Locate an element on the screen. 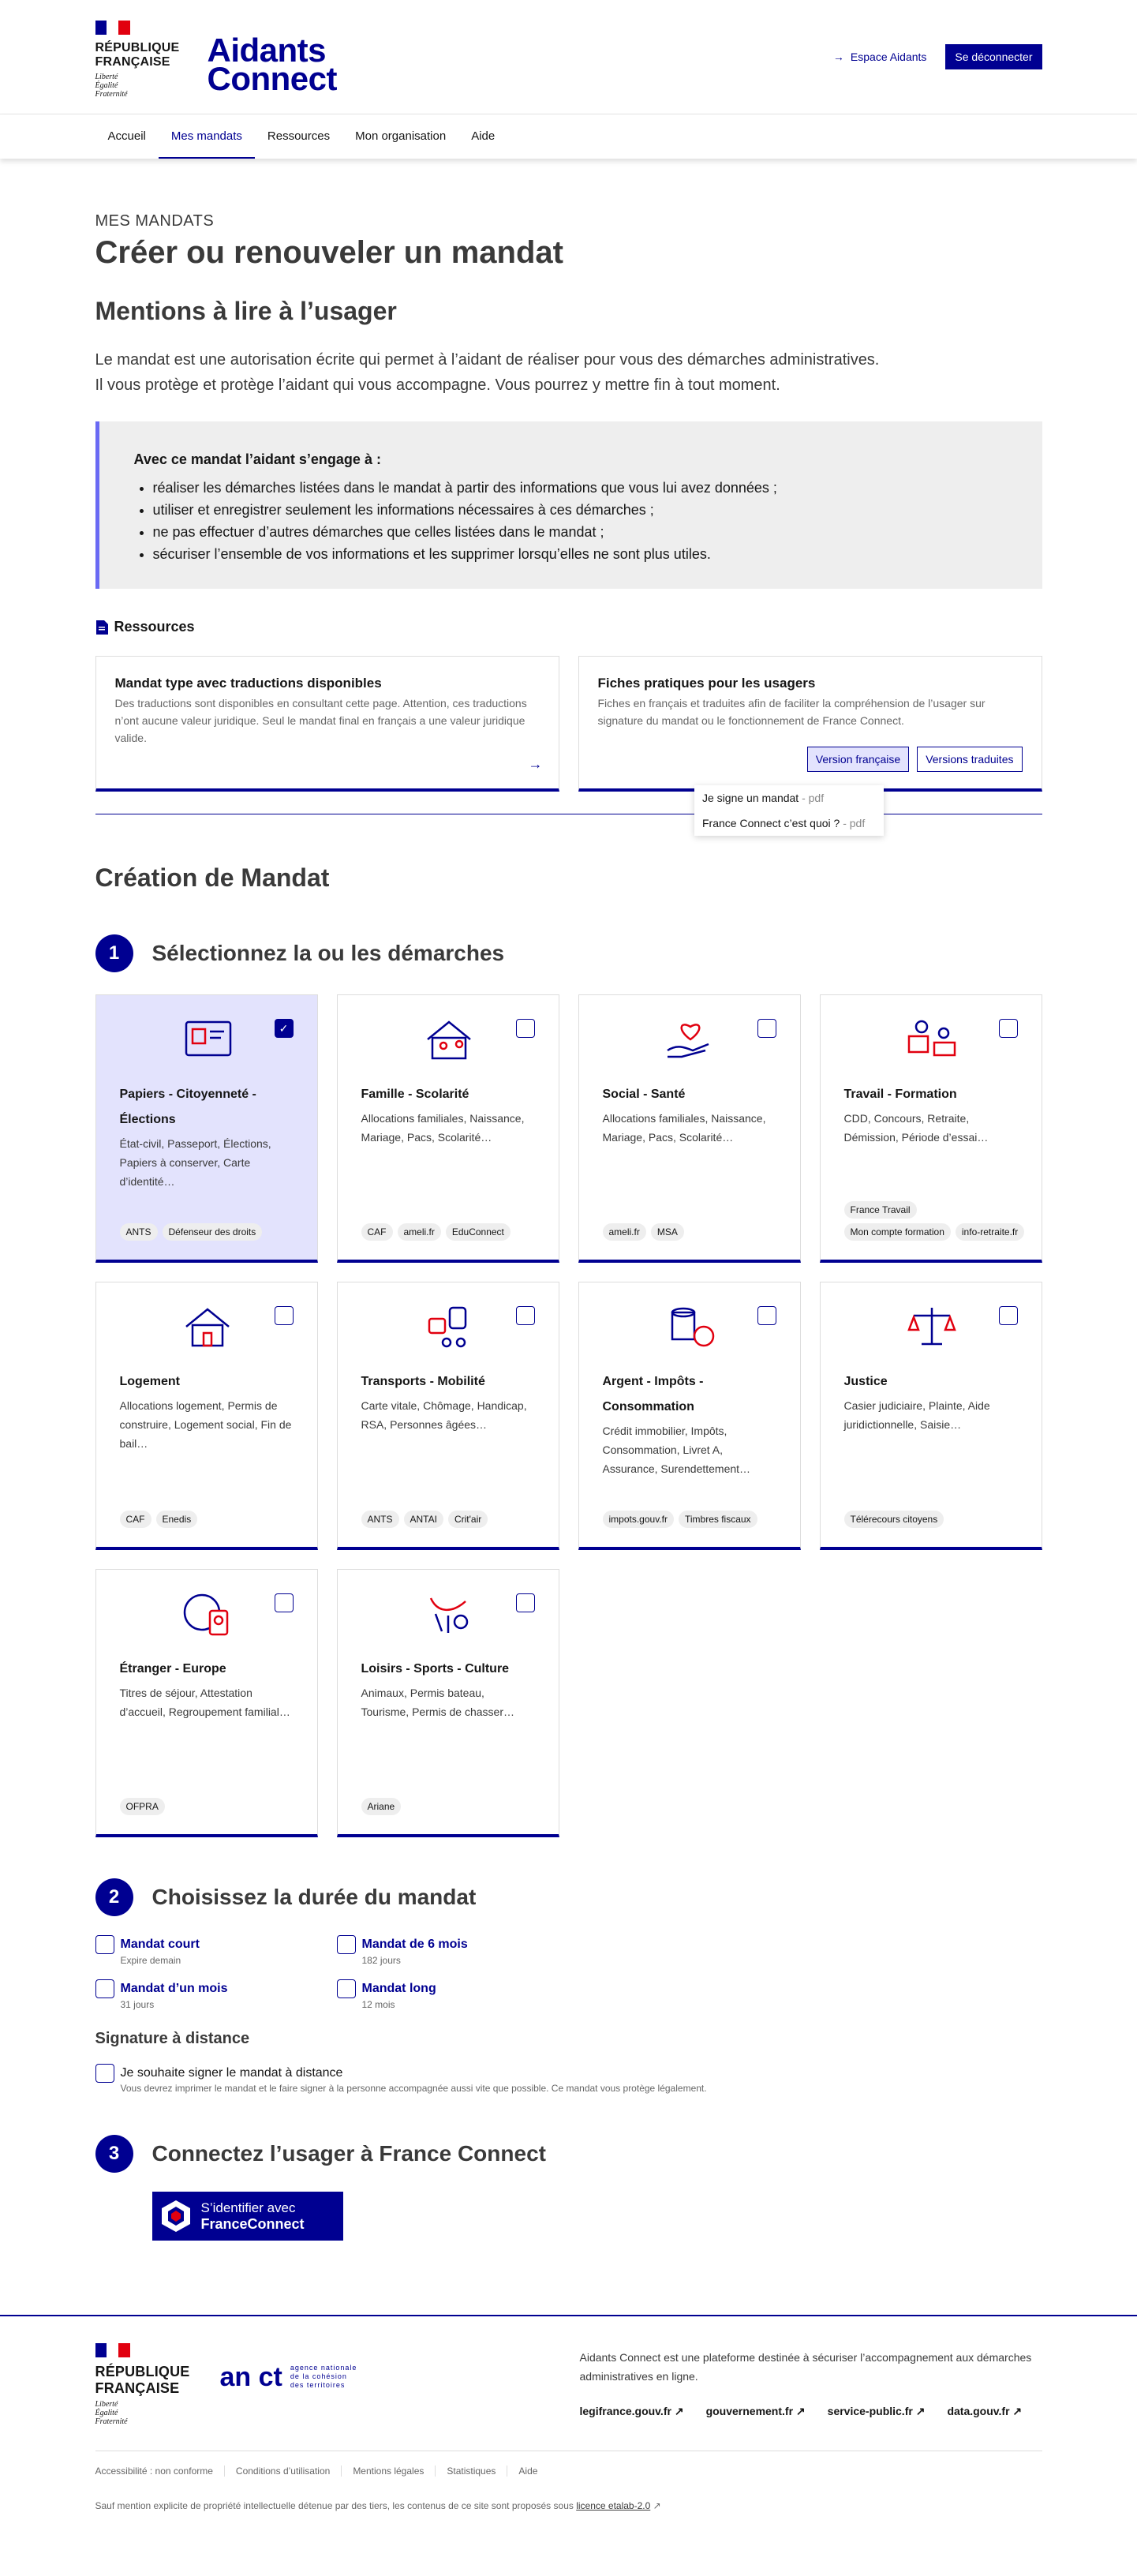  callout-title: Avec ce mandat l’aidant s’engage à : is located at coordinates (257, 459).